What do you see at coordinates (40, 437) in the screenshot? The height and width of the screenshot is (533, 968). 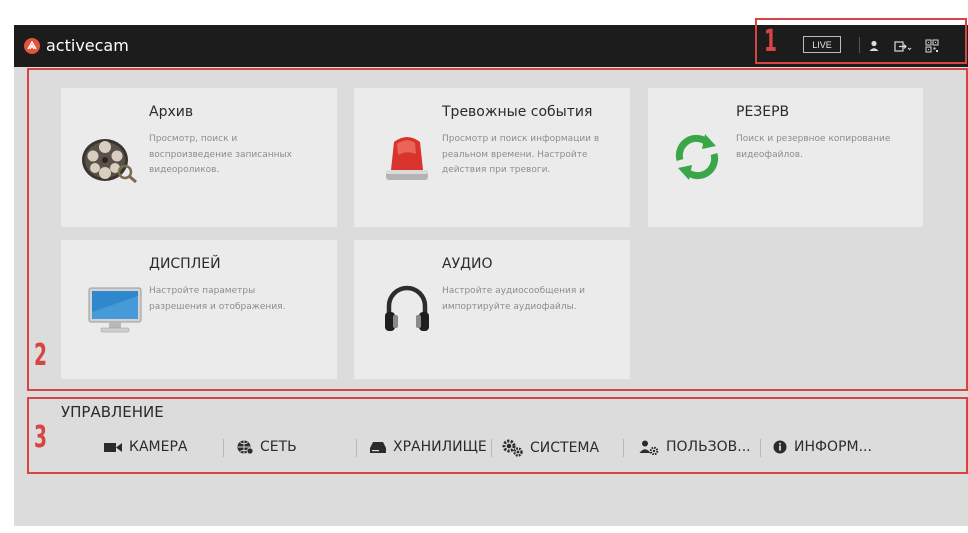 I see `annotation-number-3: 3` at bounding box center [40, 437].